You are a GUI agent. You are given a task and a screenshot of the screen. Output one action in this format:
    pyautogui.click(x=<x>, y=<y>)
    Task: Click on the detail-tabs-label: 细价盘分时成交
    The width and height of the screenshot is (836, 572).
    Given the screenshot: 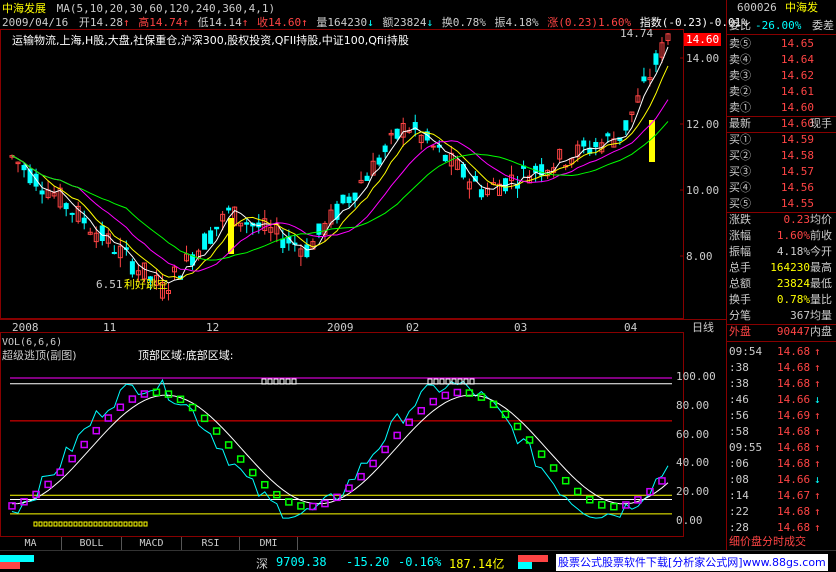 What is the action you would take?
    pyautogui.click(x=767, y=542)
    